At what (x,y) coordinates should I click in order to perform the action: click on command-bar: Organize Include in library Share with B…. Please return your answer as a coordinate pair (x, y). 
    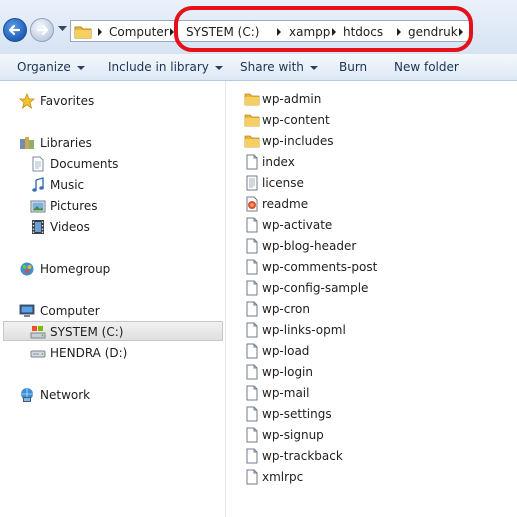
    Looking at the image, I should click on (258, 67).